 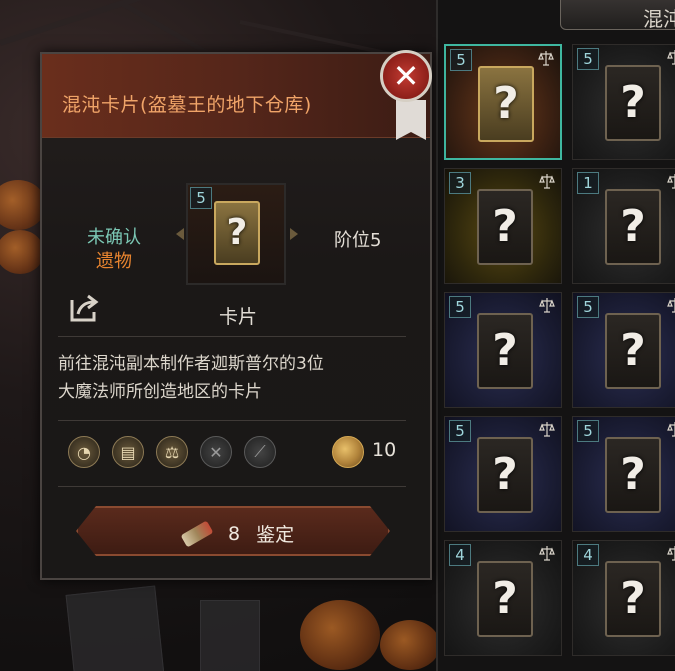 What do you see at coordinates (191, 364) in the screenshot?
I see `description-line: 前往混沌副本制作者迦斯普尔的3位` at bounding box center [191, 364].